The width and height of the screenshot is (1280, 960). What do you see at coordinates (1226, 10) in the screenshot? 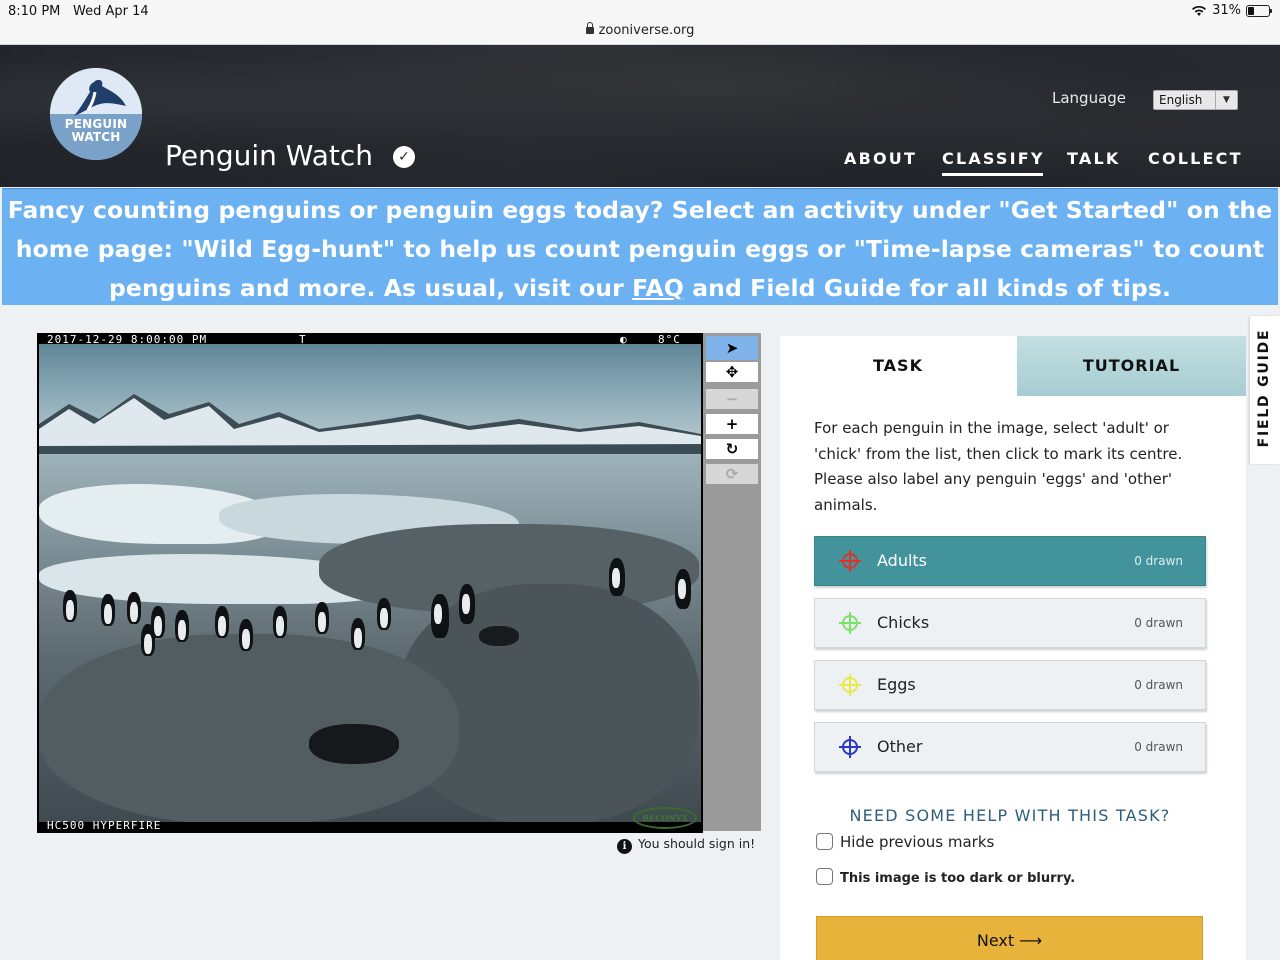
I see `battery-percent: 31%` at bounding box center [1226, 10].